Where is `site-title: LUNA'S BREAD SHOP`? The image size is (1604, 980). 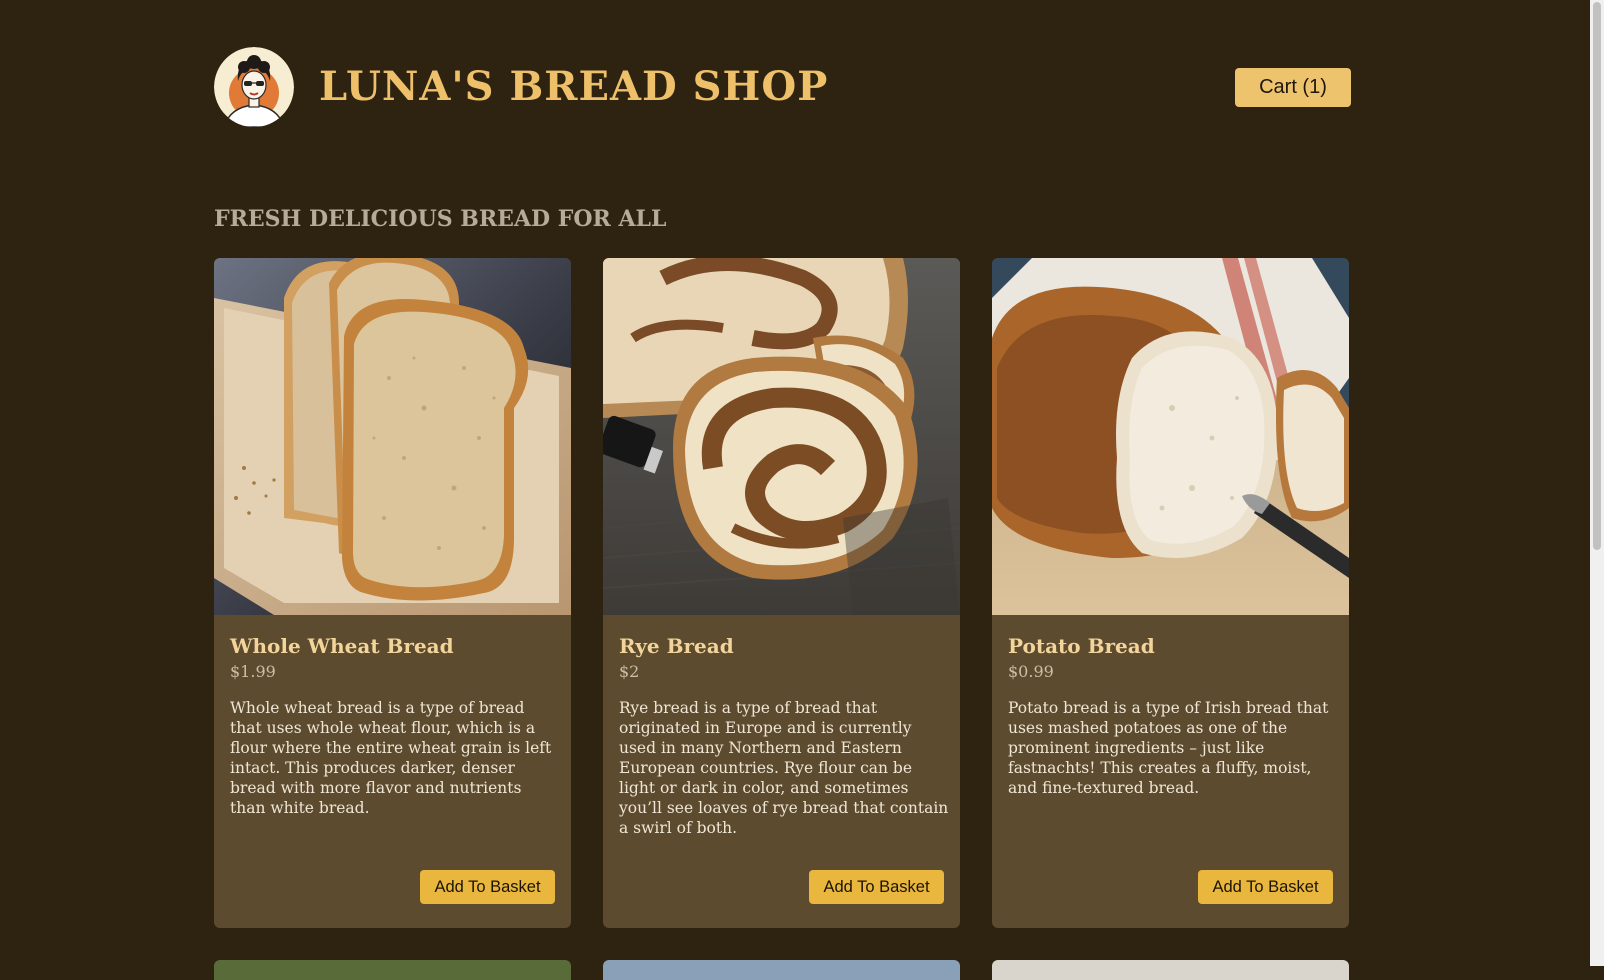 site-title: LUNA'S BREAD SHOP is located at coordinates (574, 86).